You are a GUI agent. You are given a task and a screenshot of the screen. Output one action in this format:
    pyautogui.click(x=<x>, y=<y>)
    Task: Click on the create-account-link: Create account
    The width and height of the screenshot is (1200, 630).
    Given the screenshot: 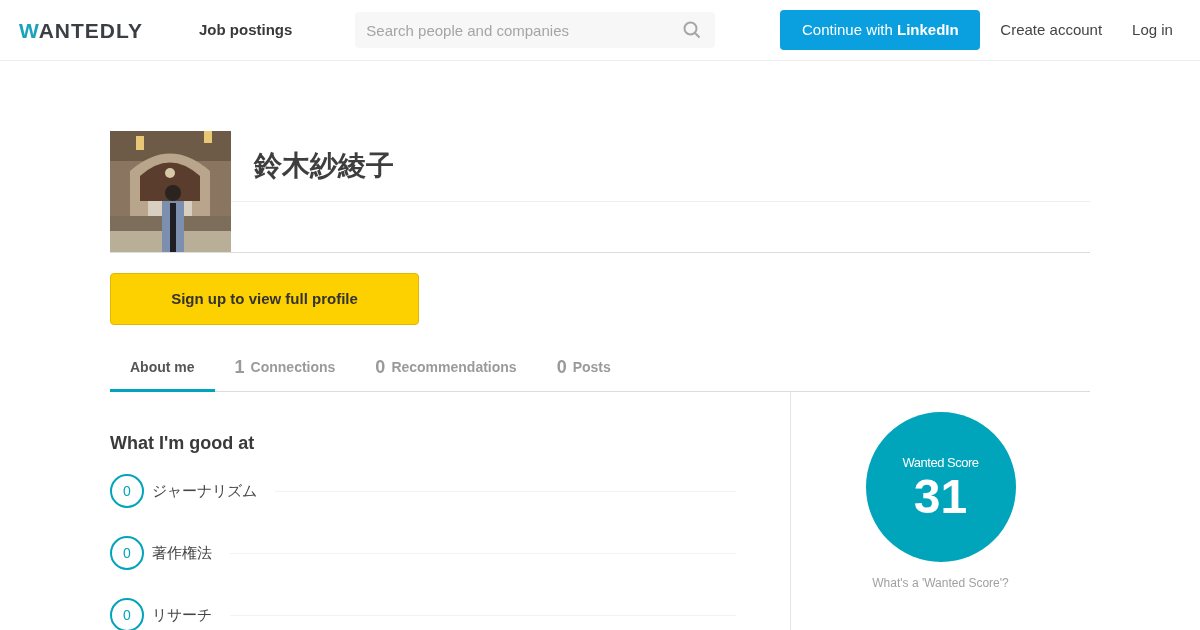 What is the action you would take?
    pyautogui.click(x=1051, y=30)
    